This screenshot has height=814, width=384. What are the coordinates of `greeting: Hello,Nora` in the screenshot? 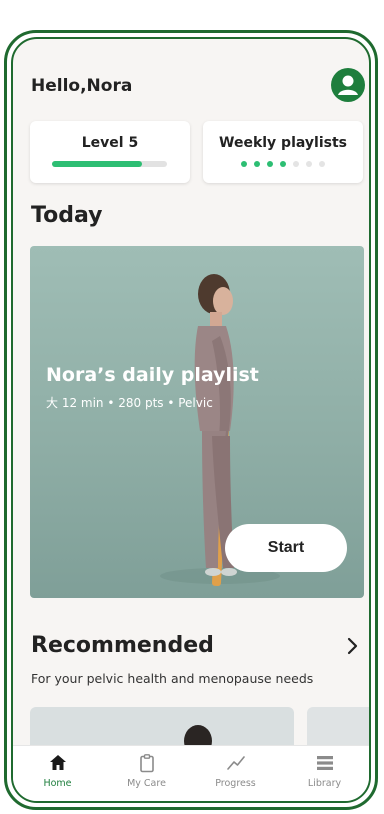 It's located at (82, 86).